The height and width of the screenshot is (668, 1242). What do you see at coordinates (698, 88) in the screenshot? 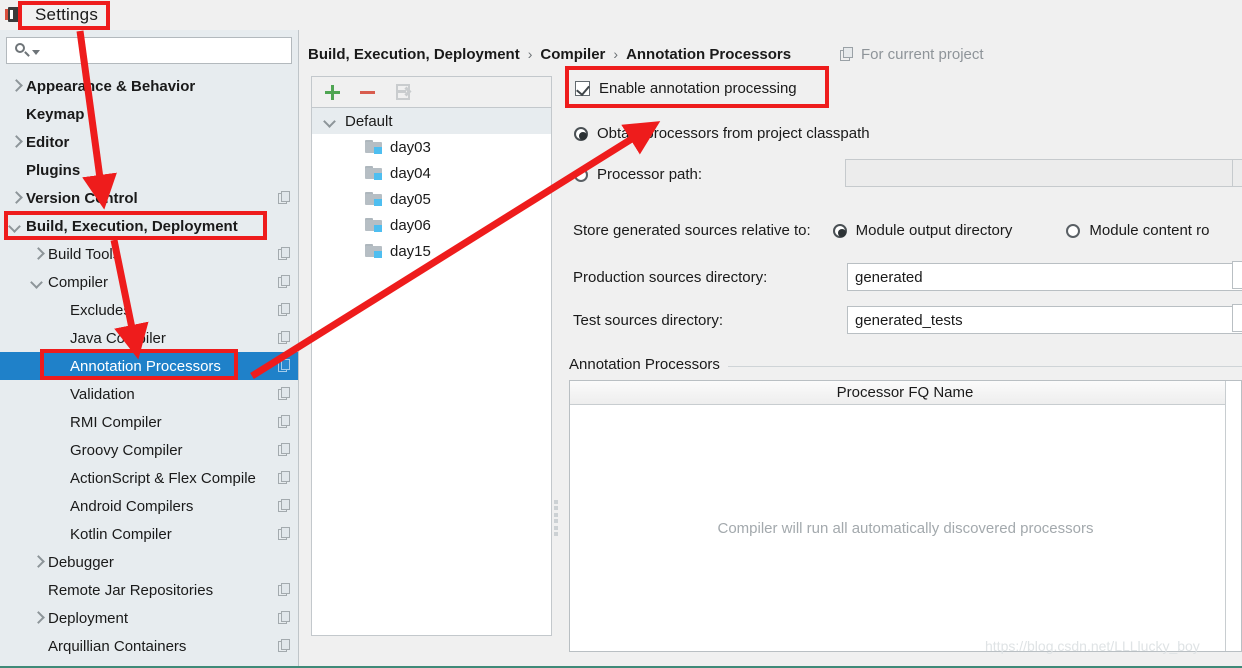
I see `enable-annotation-processing-label: Enable annotation processing` at bounding box center [698, 88].